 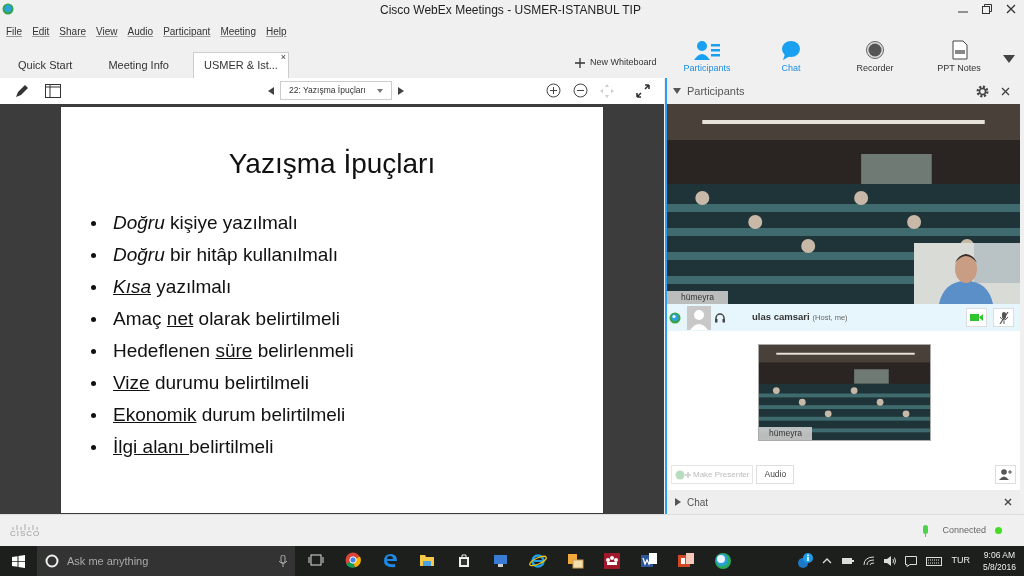 What do you see at coordinates (678, 502) in the screenshot?
I see `collapsed-arrow-icon` at bounding box center [678, 502].